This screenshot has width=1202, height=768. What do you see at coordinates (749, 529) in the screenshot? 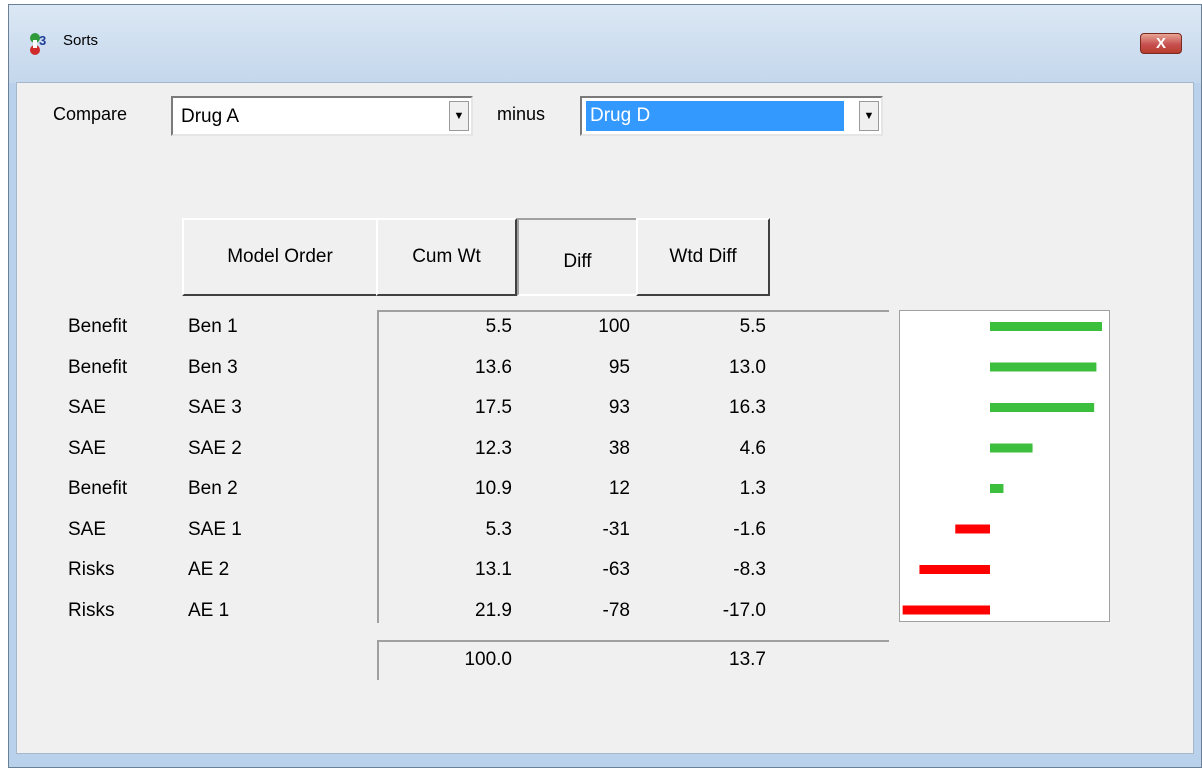
I see `row-wtd-diff: -1.6` at bounding box center [749, 529].